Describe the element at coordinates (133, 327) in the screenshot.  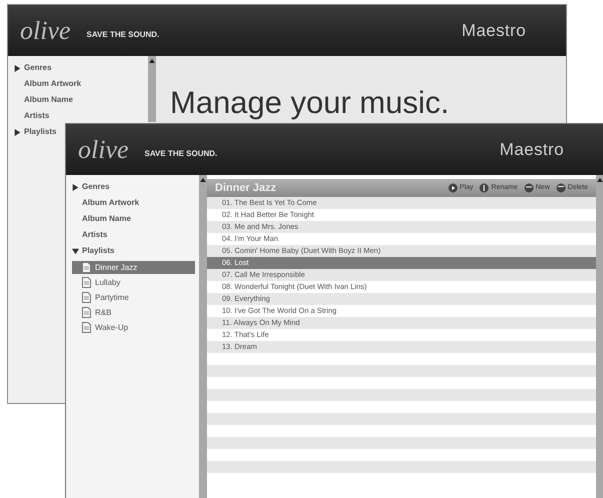
I see `playlist-item: Wake-Up` at that location.